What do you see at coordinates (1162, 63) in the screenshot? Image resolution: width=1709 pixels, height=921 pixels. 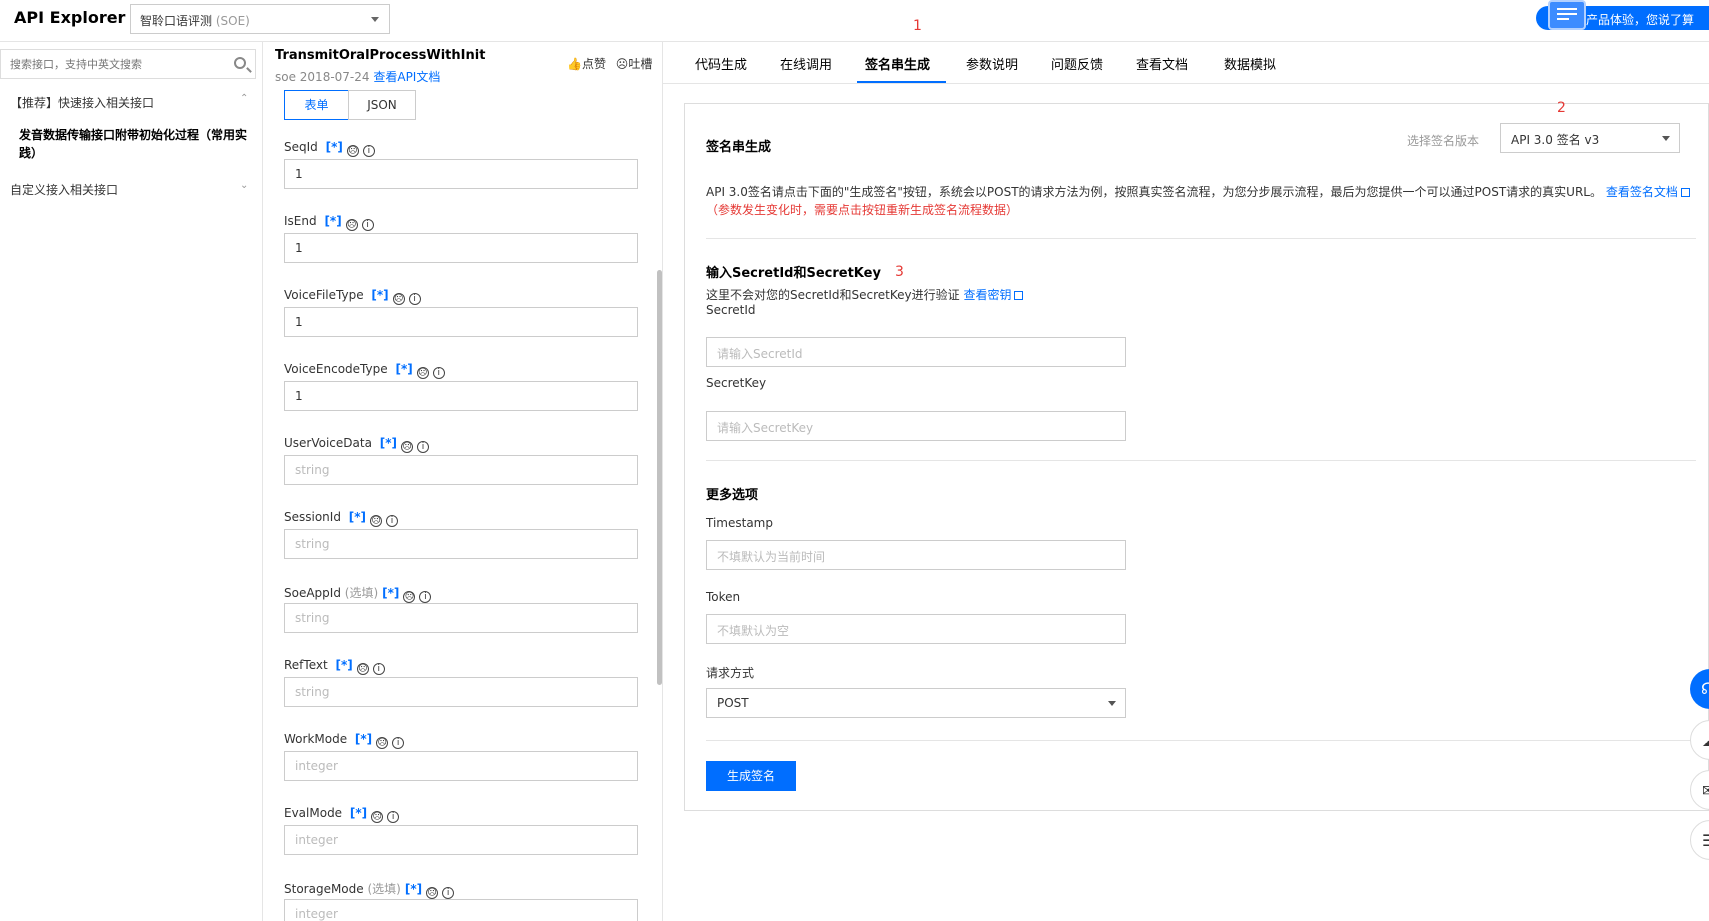 I see `tab-view-docs: 查看文档` at bounding box center [1162, 63].